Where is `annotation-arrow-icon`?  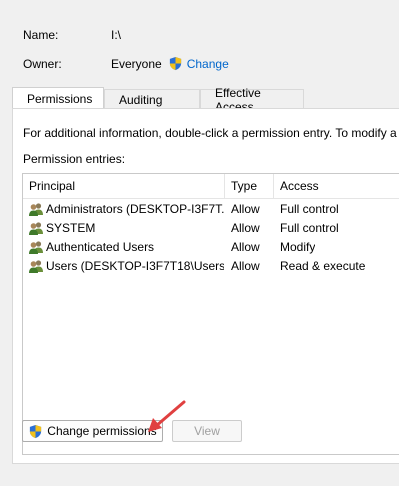 annotation-arrow-icon is located at coordinates (165, 417).